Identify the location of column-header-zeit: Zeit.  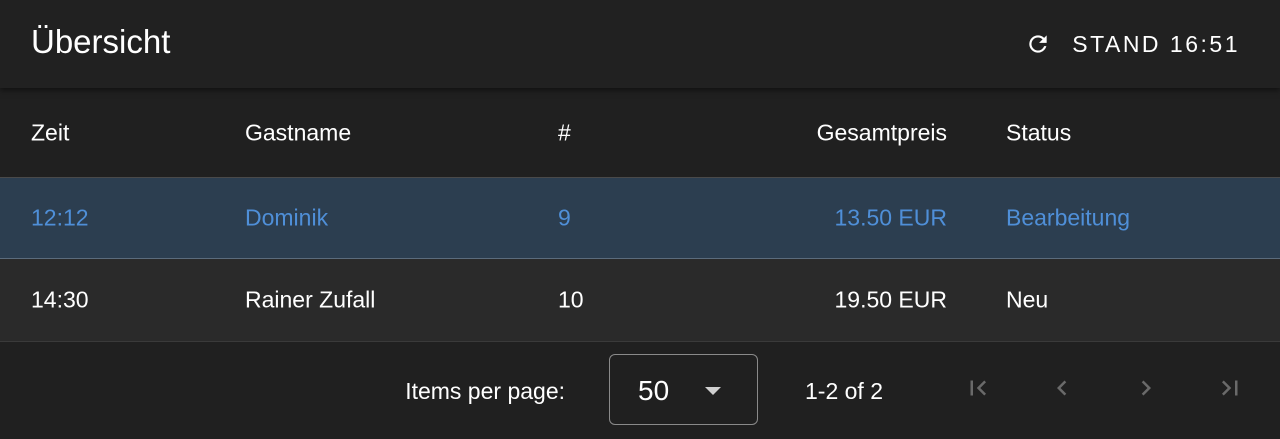
(50, 132).